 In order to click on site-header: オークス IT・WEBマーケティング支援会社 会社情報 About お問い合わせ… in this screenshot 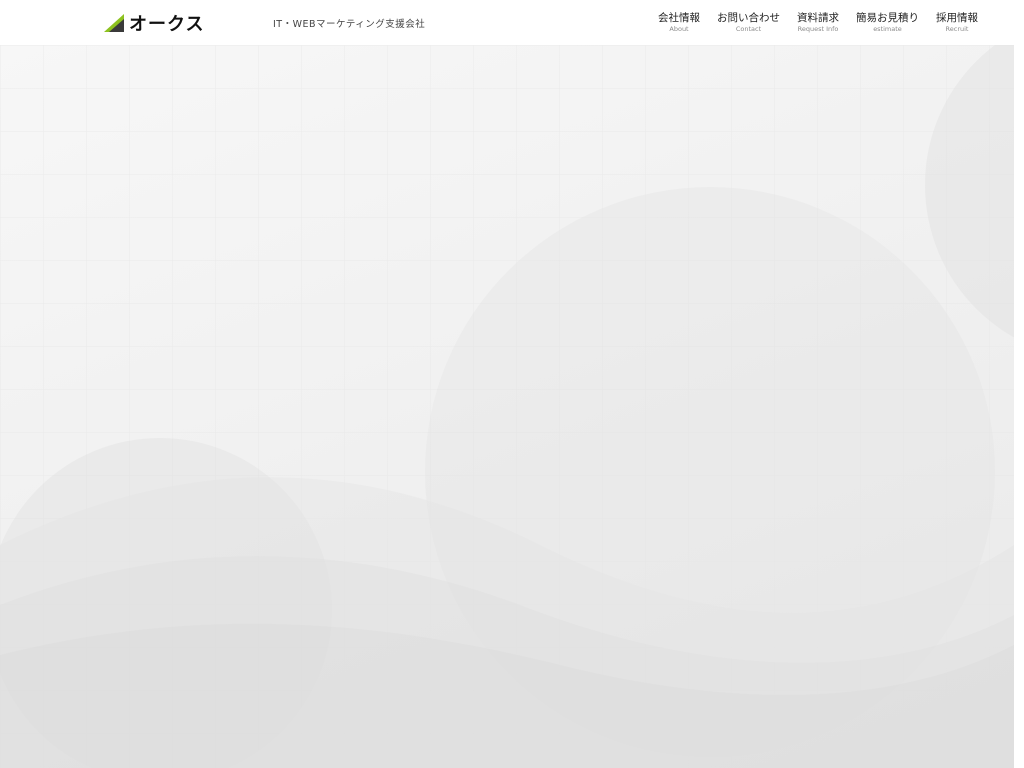, I will do `click(512, 22)`.